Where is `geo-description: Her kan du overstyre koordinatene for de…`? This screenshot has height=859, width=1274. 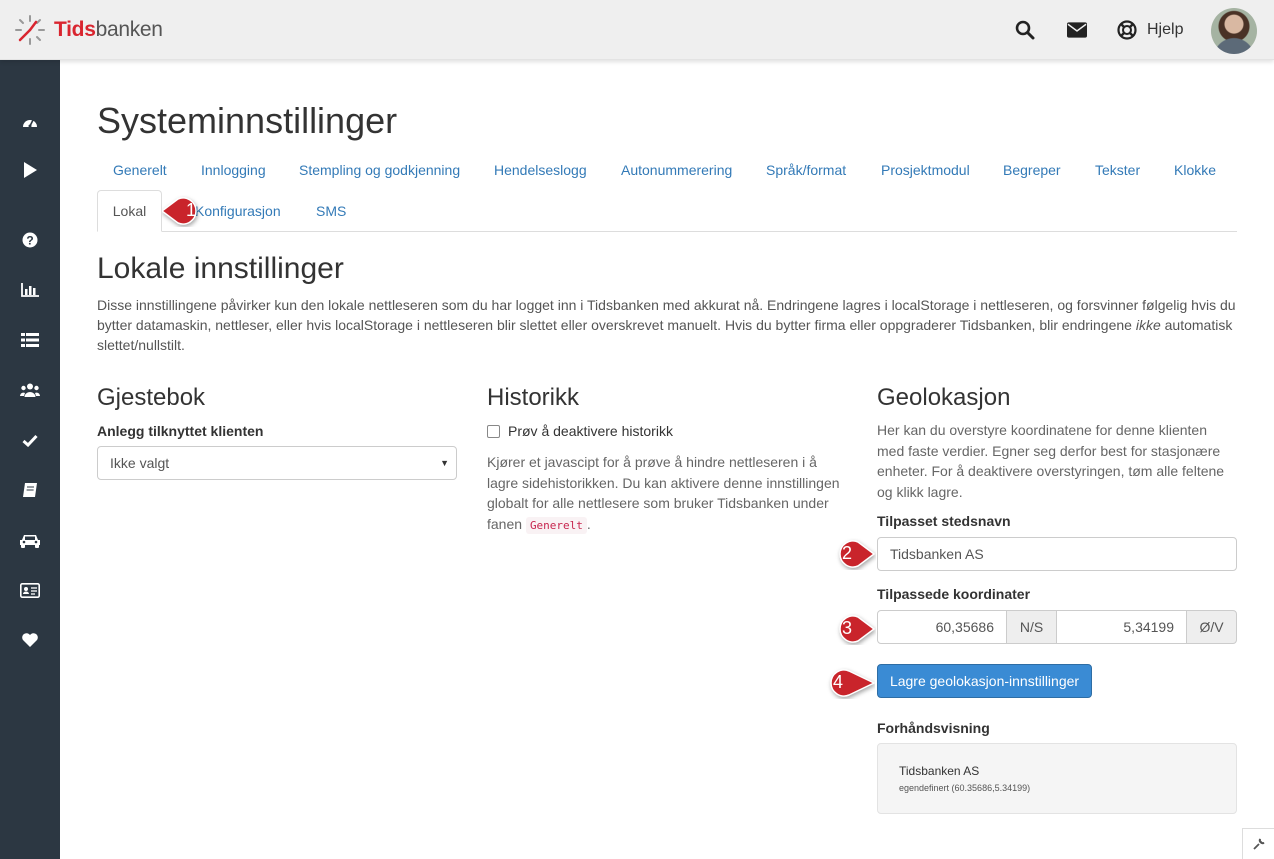 geo-description: Her kan du overstyre koordinatene for de… is located at coordinates (1051, 461).